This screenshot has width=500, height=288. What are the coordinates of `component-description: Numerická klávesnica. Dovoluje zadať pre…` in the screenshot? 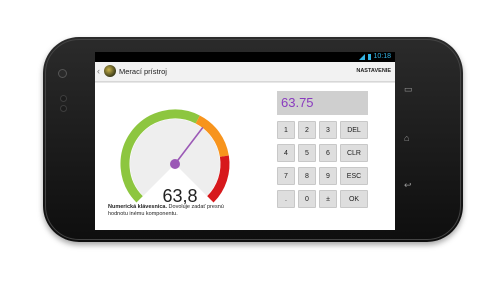 It's located at (170, 211).